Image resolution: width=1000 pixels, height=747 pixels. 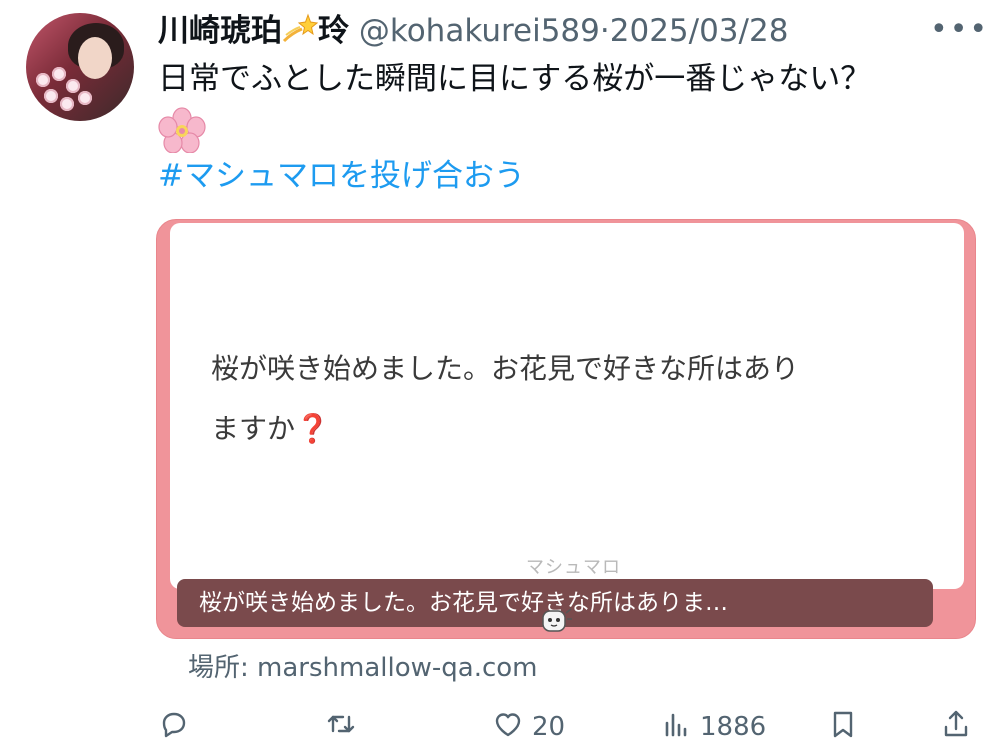 What do you see at coordinates (573, 567) in the screenshot?
I see `card-brand: マシュマロ` at bounding box center [573, 567].